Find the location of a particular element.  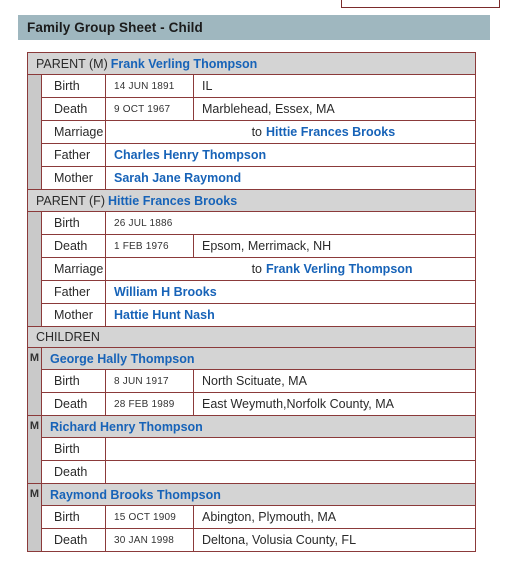

parent-f-header: PARENT (F) Hittie Frances Brooks is located at coordinates (251, 200).